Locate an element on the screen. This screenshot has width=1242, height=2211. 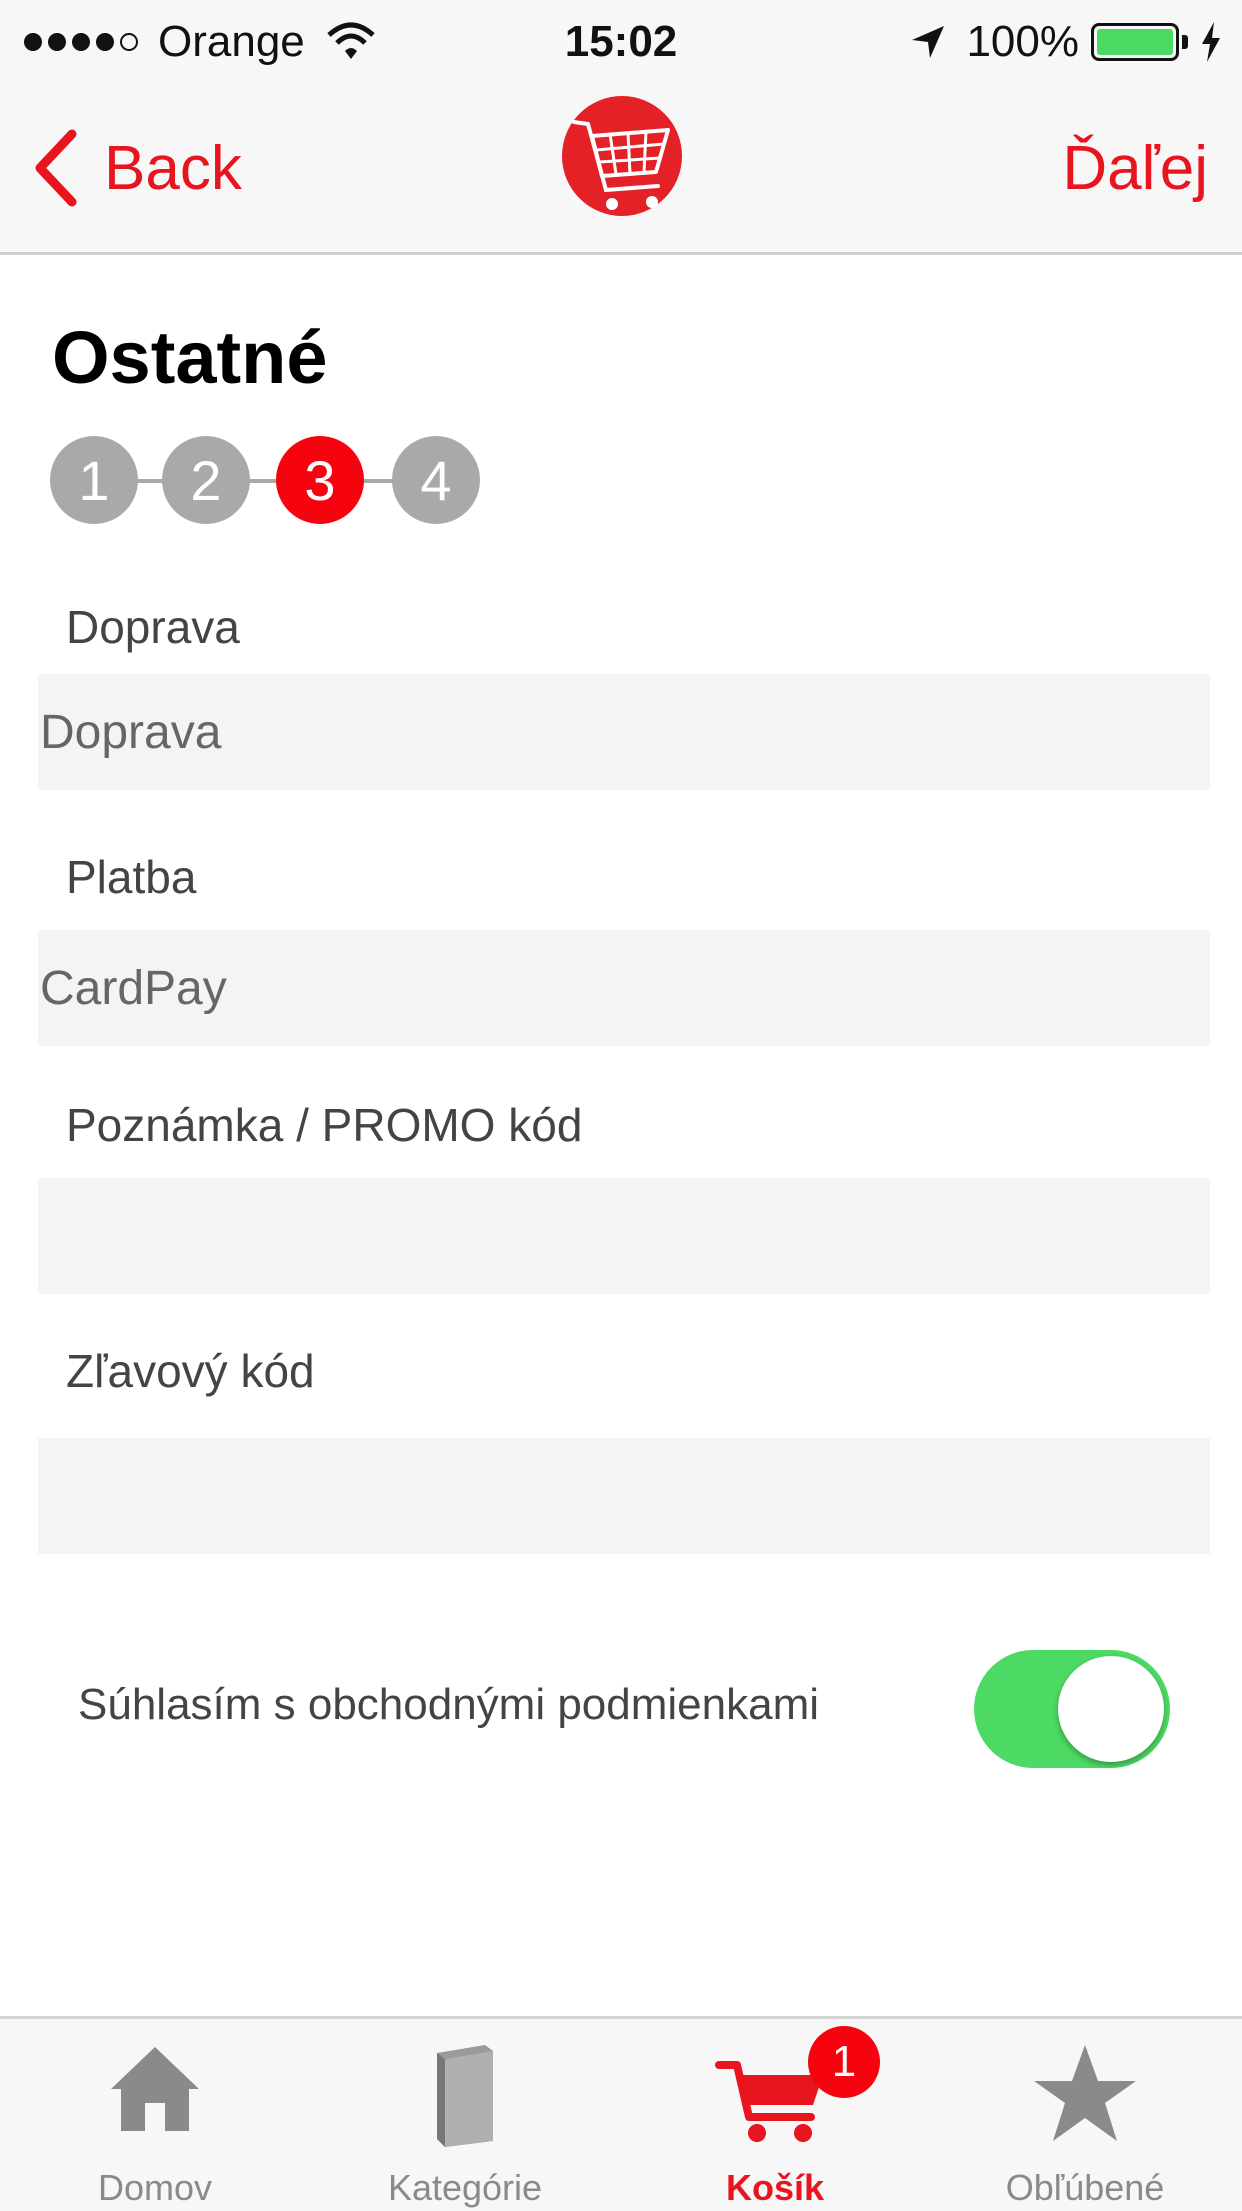
step-indicator: 1 2 3 4 is located at coordinates (270, 481).